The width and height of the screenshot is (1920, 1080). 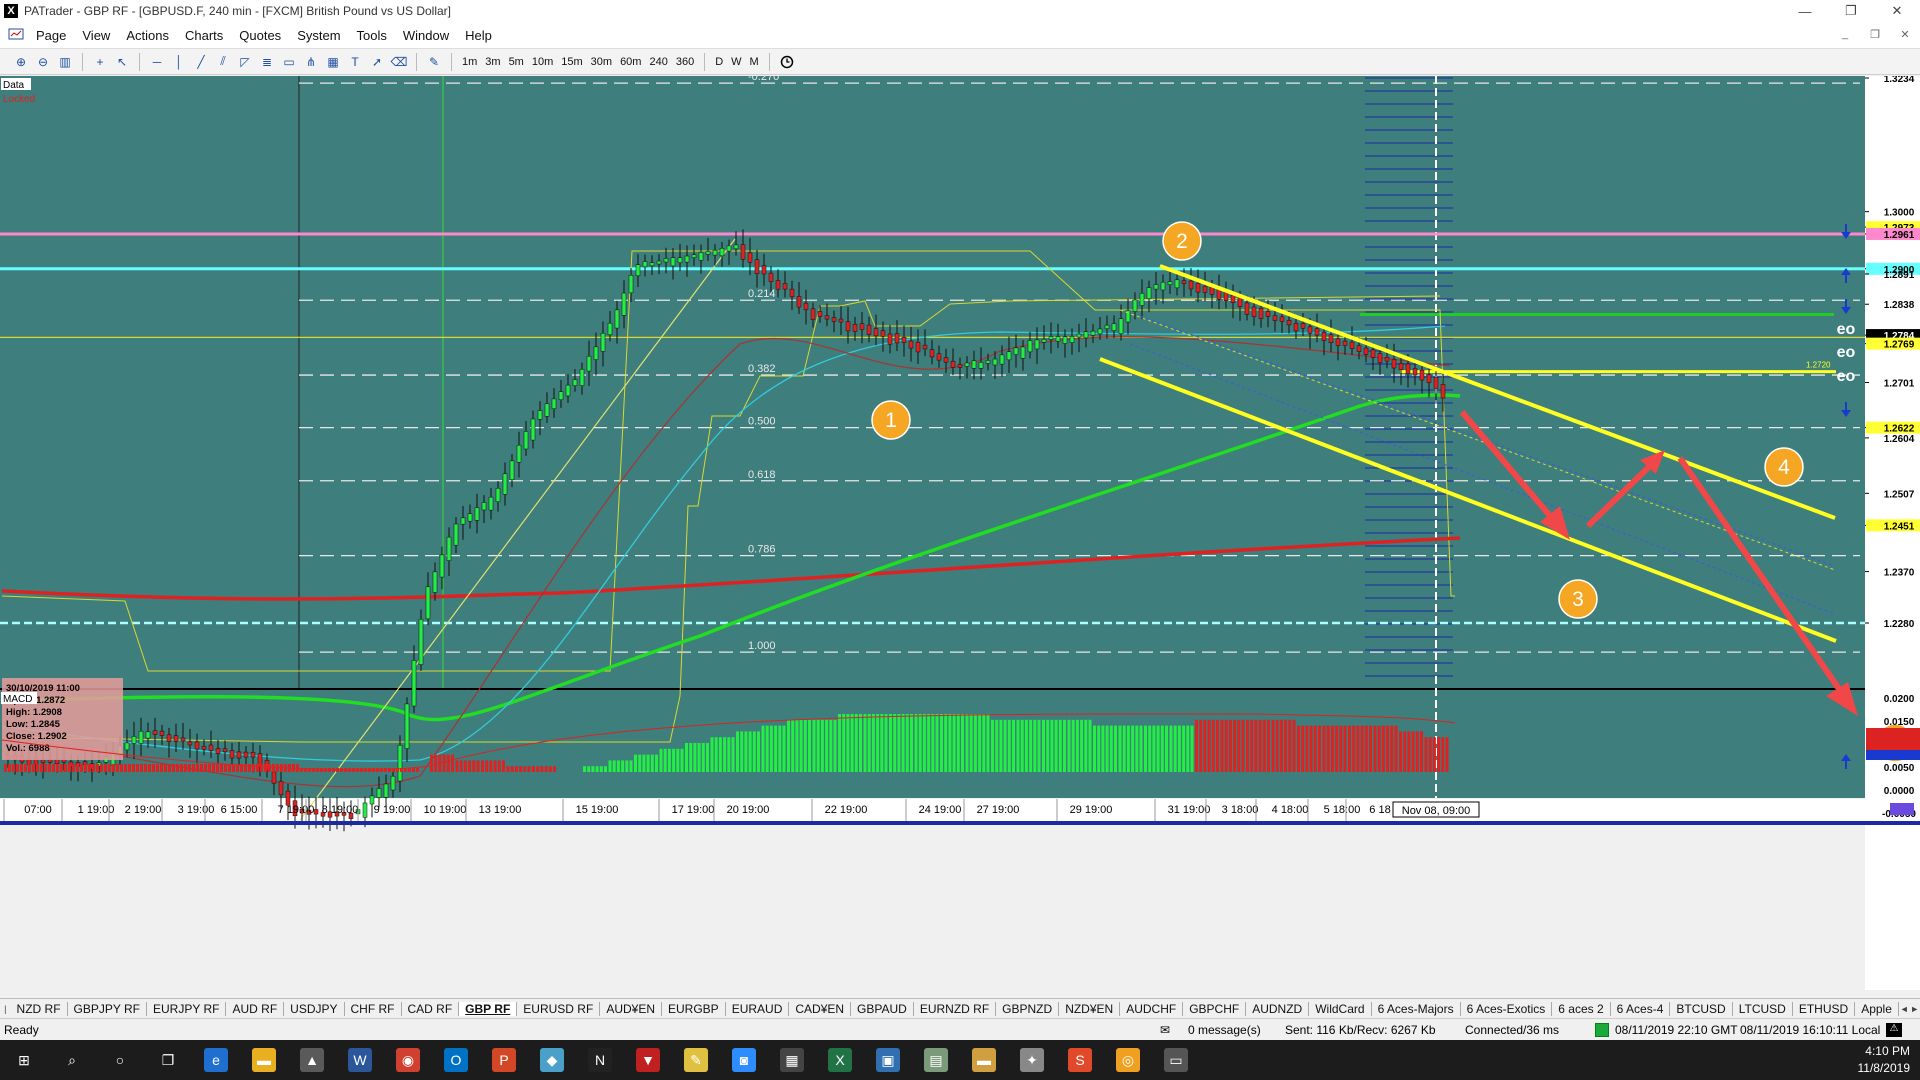 I want to click on tabs-prev-icon: ◄, so click(x=1904, y=1009).